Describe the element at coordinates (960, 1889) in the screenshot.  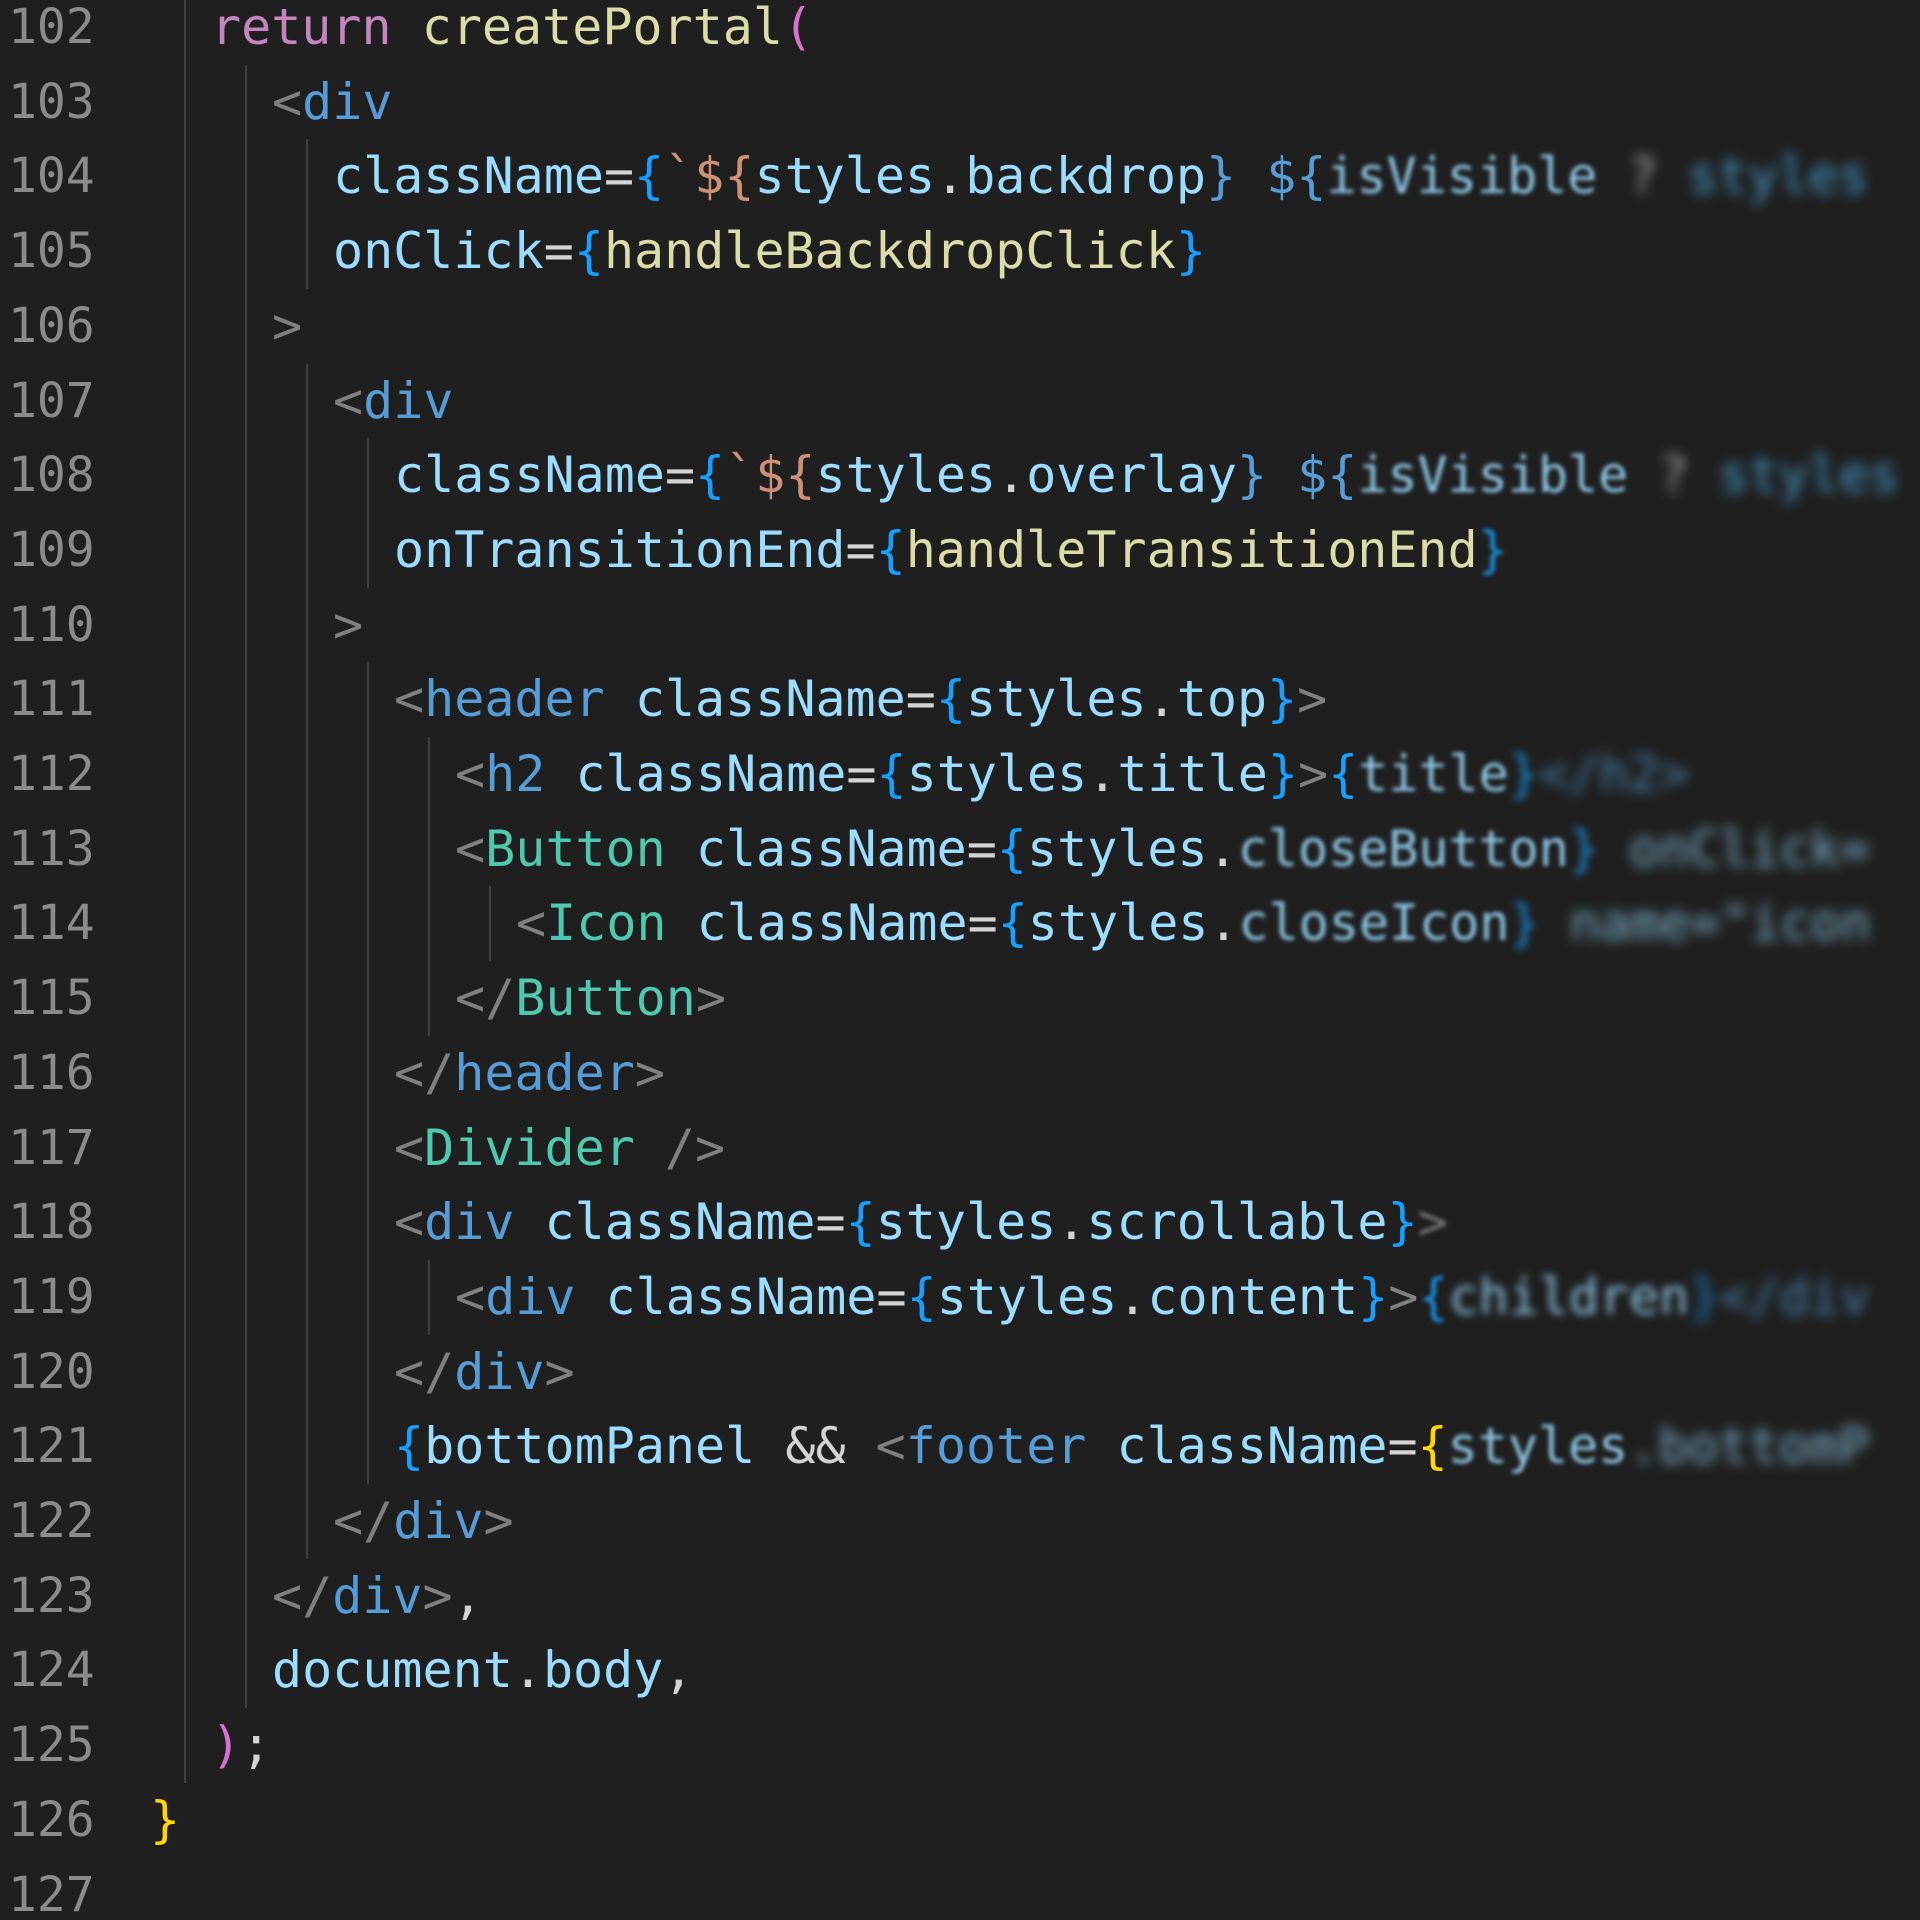
I see `code-line: 127` at that location.